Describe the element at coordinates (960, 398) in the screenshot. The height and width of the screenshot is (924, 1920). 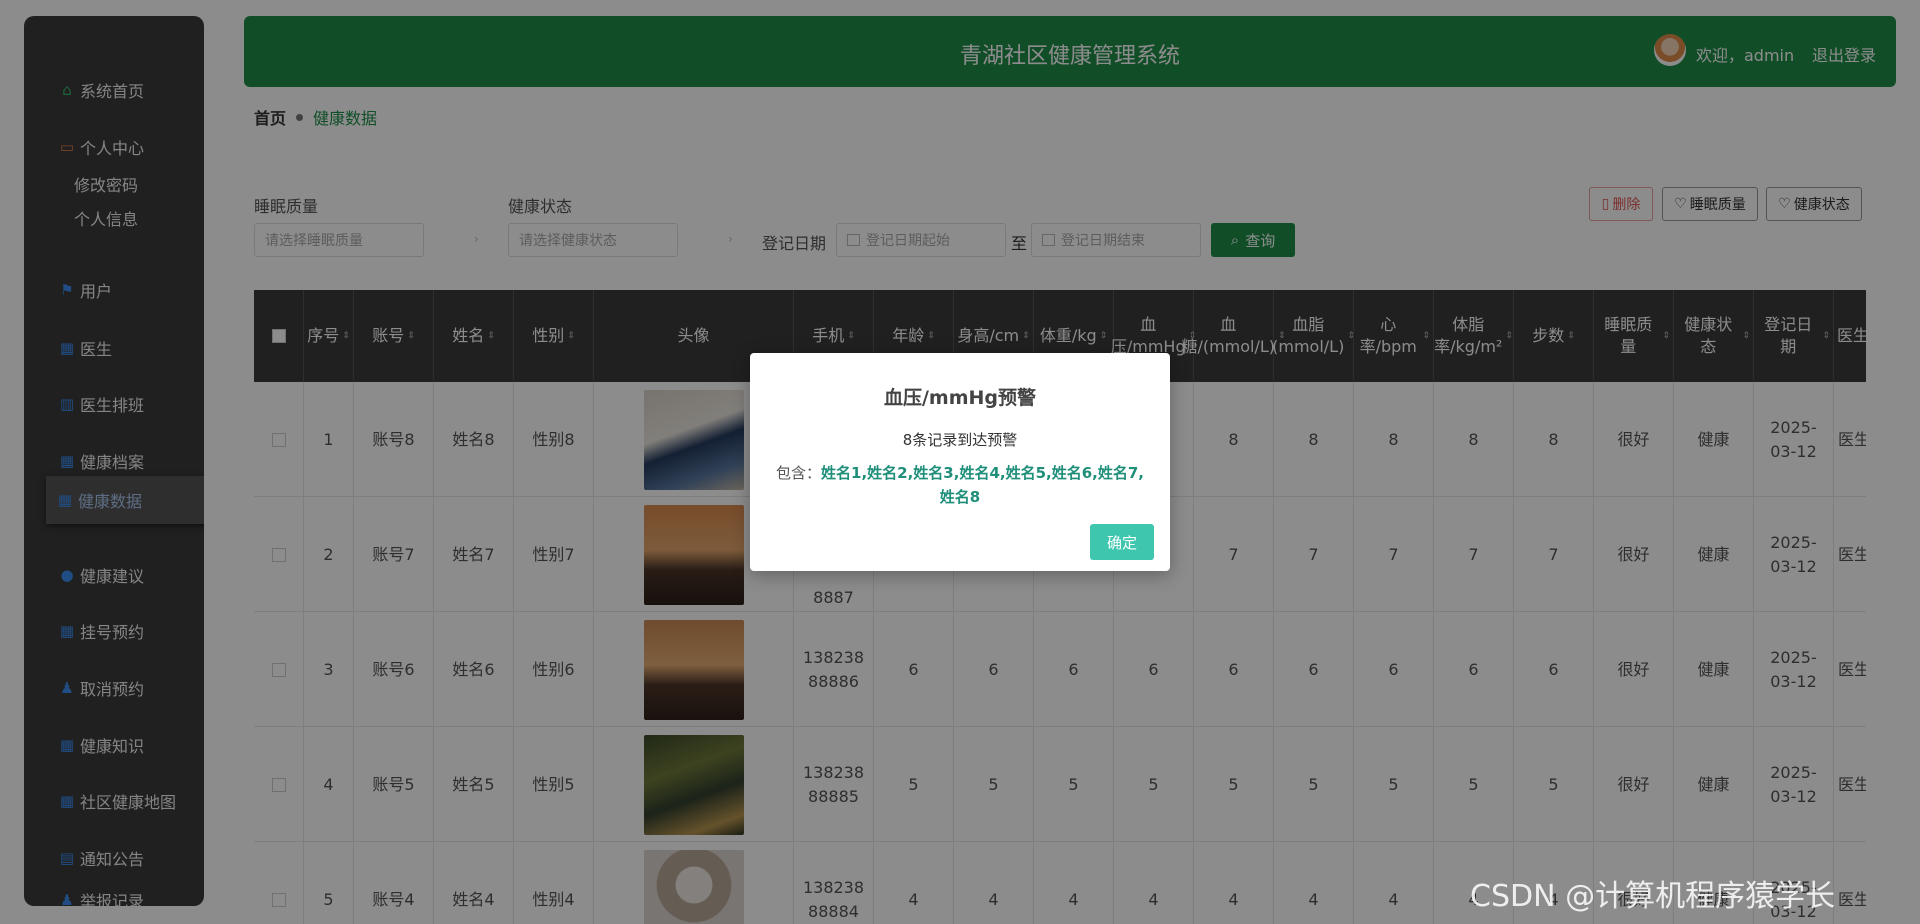
I see `dialog-title: 血压/mmHg预警` at that location.